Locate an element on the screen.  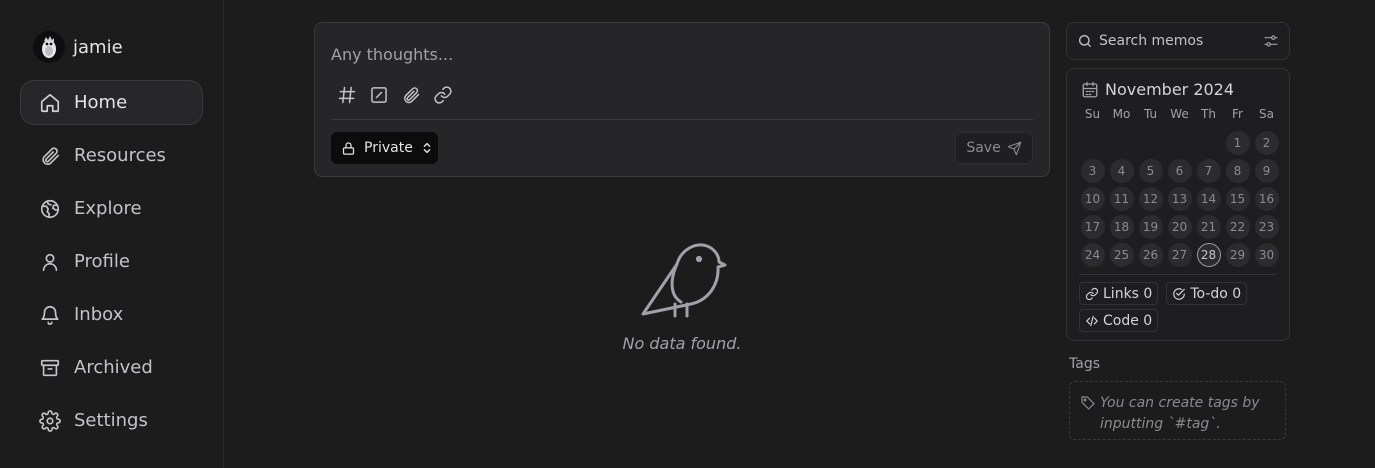
search-icon is located at coordinates (1085, 41).